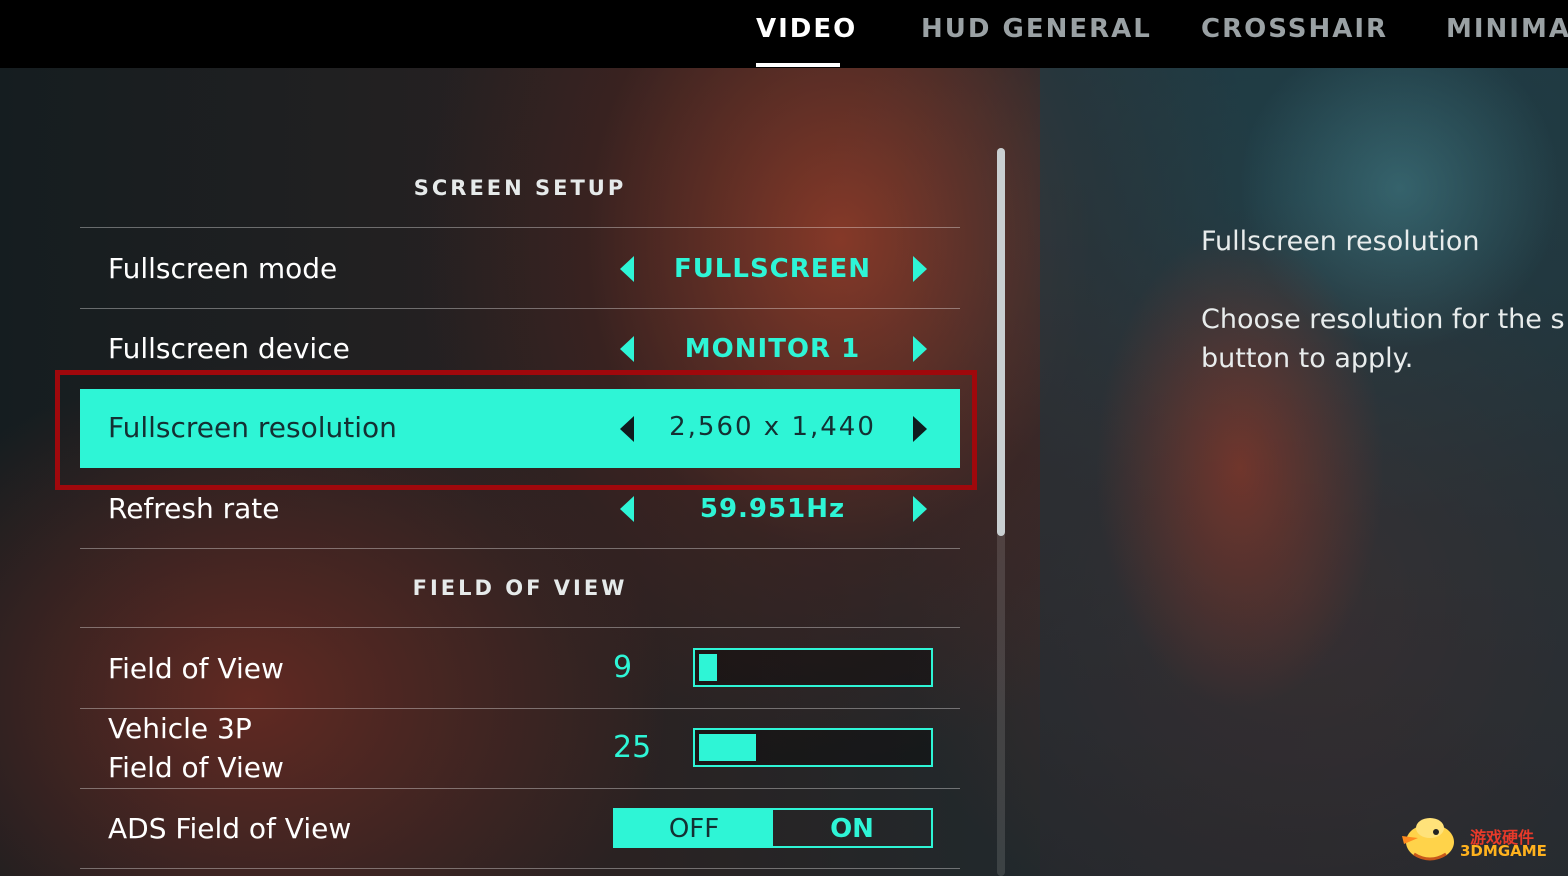 The height and width of the screenshot is (876, 1568). Describe the element at coordinates (920, 269) in the screenshot. I see `fullscreen-mode-next-arrow-icon` at that location.